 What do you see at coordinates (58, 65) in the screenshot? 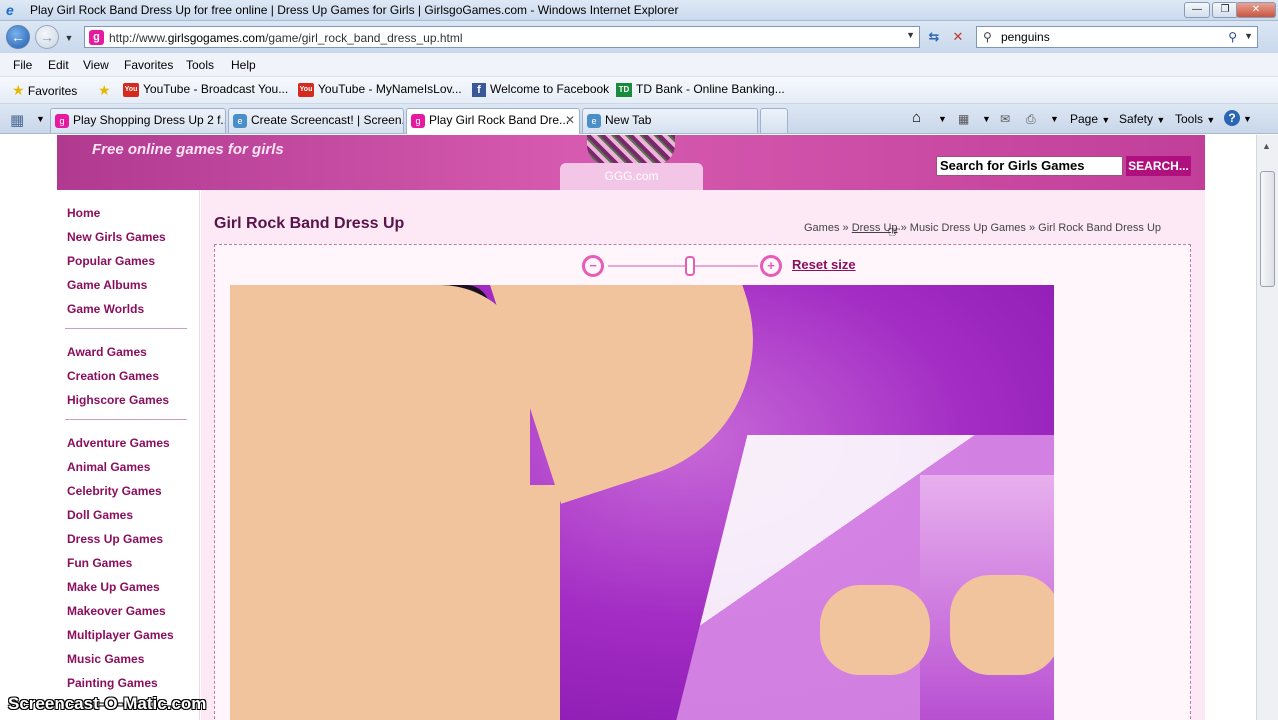
I see `menu-edit: Edit` at bounding box center [58, 65].